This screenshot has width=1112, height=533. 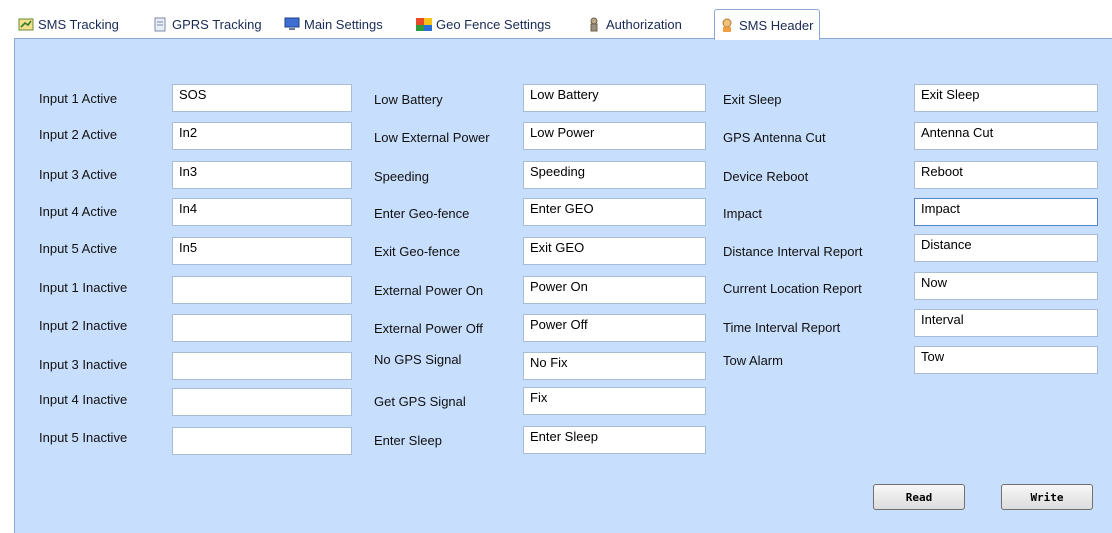 I want to click on read-button: Read, so click(x=919, y=497).